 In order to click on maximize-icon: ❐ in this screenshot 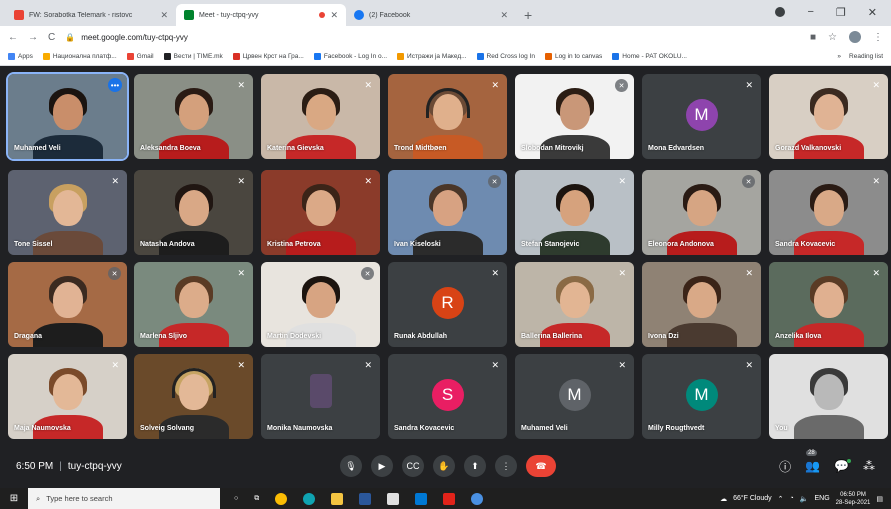, I will do `click(841, 12)`.